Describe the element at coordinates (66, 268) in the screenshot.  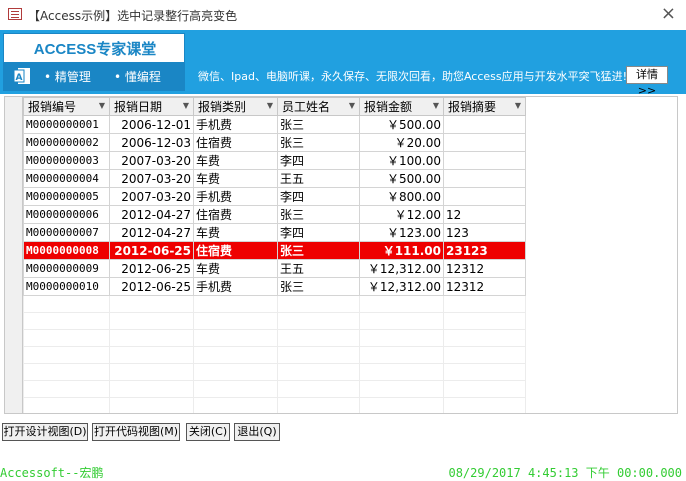
I see `cell-id: M0000000009` at that location.